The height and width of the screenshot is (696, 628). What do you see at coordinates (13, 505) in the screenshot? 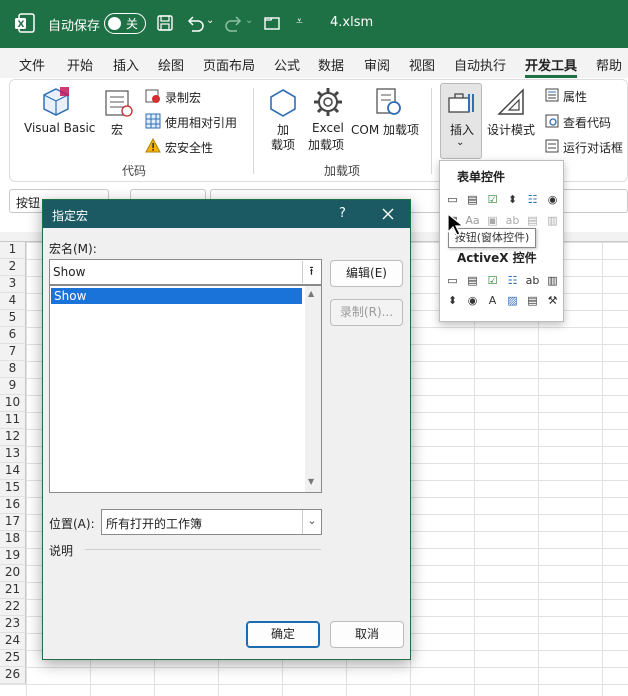
I see `row-header: 16` at bounding box center [13, 505].